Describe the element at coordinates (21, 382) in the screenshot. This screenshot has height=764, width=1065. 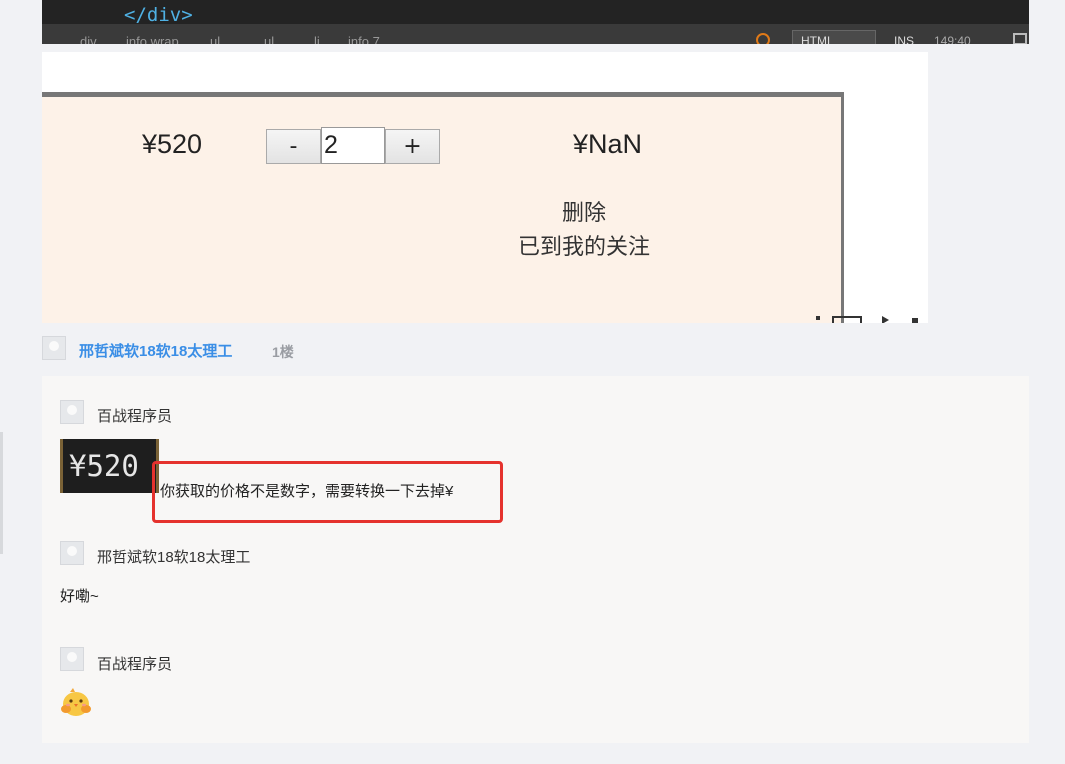
I see `left-gutter` at that location.